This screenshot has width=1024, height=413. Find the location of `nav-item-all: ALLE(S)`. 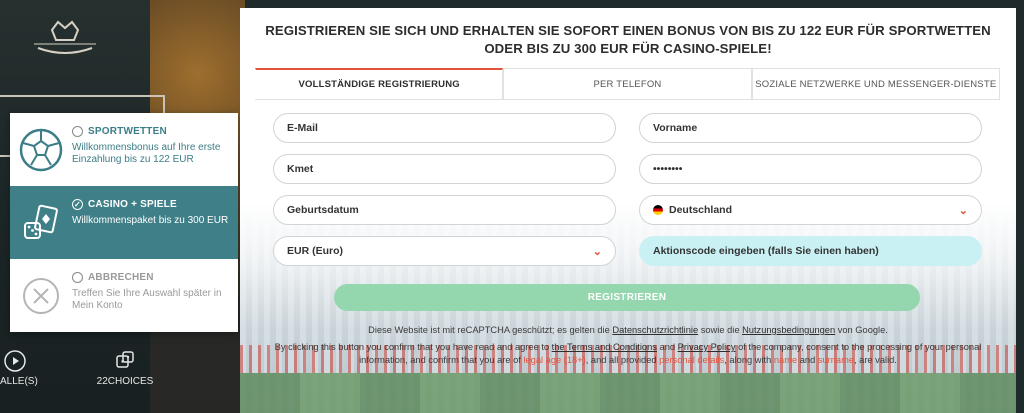

nav-item-all: ALLE(S) is located at coordinates (19, 368).